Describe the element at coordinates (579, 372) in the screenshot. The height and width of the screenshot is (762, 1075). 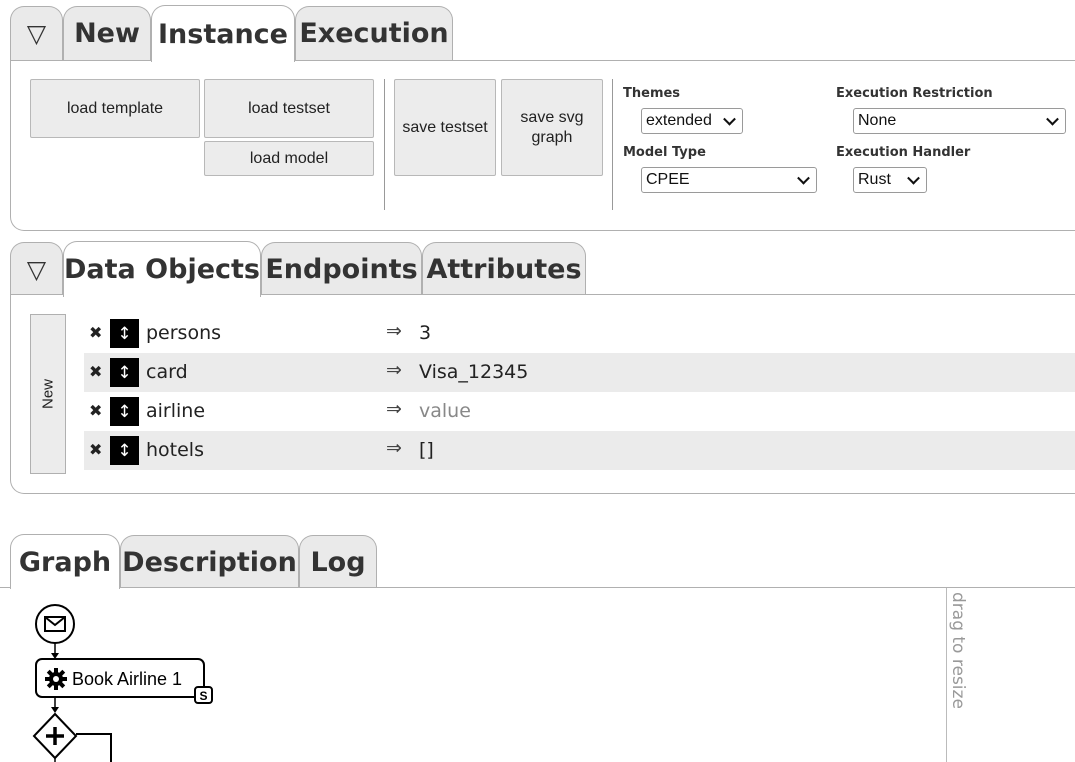
I see `data-object-row: ✖ ↕ card ⇒ Visa_12345` at that location.